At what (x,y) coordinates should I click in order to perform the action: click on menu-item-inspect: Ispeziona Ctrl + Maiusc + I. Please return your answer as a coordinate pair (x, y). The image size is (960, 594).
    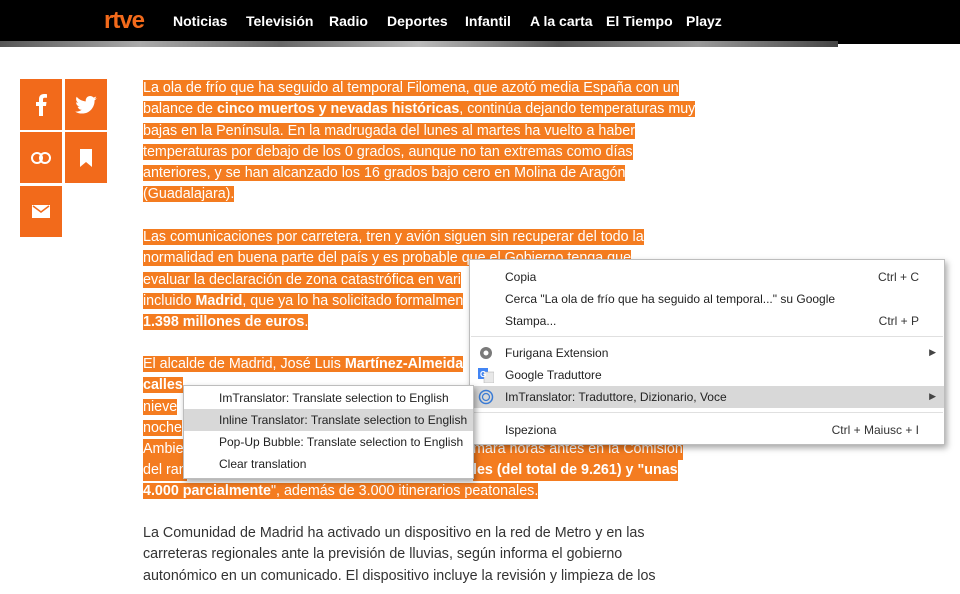
    Looking at the image, I should click on (707, 430).